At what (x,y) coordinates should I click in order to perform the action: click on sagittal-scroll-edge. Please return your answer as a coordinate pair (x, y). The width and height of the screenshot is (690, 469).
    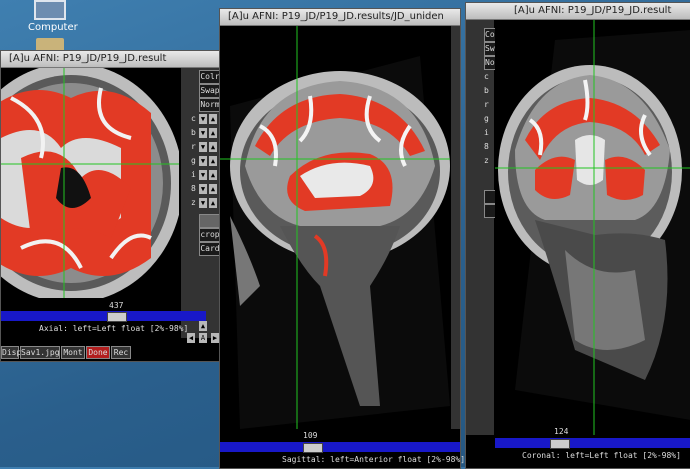
    Looking at the image, I should click on (455, 227).